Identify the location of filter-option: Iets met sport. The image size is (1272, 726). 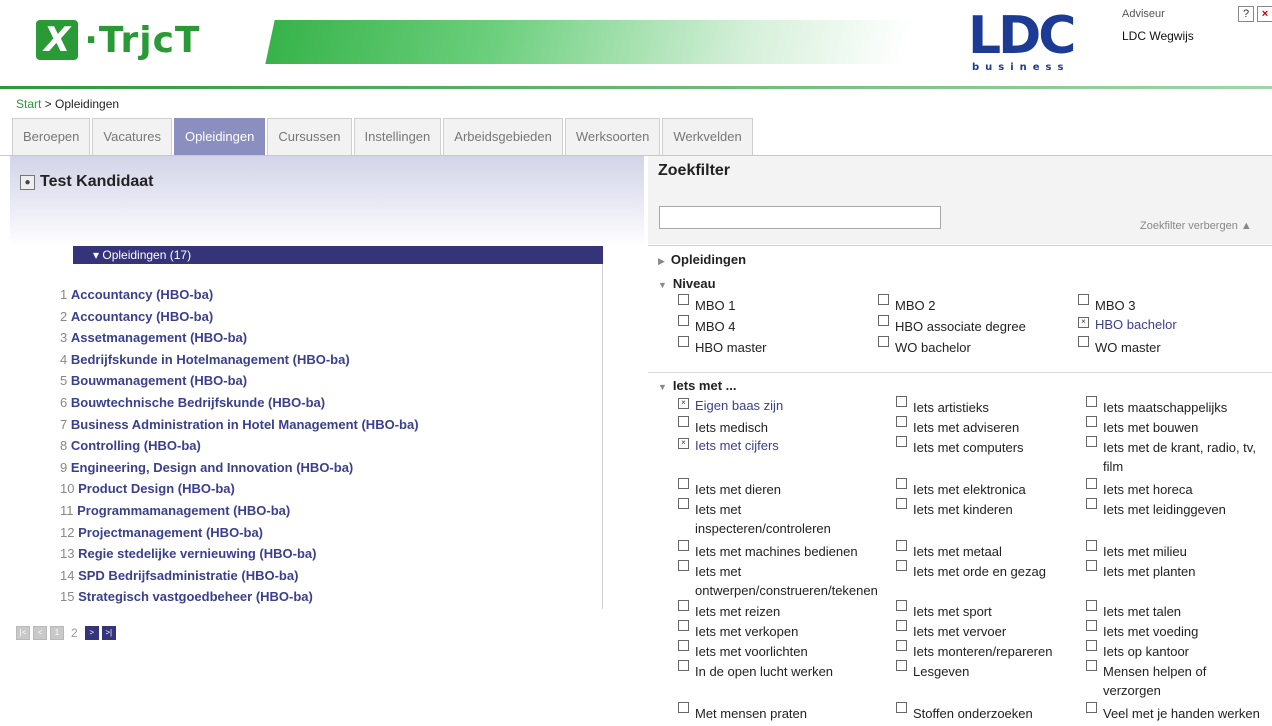
(944, 610).